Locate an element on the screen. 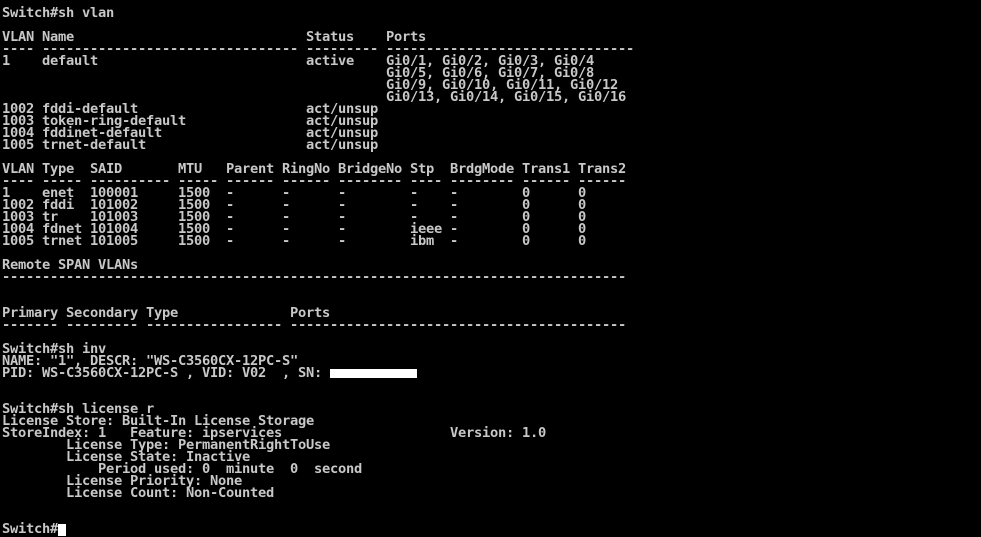 The height and width of the screenshot is (537, 981). terminal-line: Switch#sh vlan is located at coordinates (58, 13).